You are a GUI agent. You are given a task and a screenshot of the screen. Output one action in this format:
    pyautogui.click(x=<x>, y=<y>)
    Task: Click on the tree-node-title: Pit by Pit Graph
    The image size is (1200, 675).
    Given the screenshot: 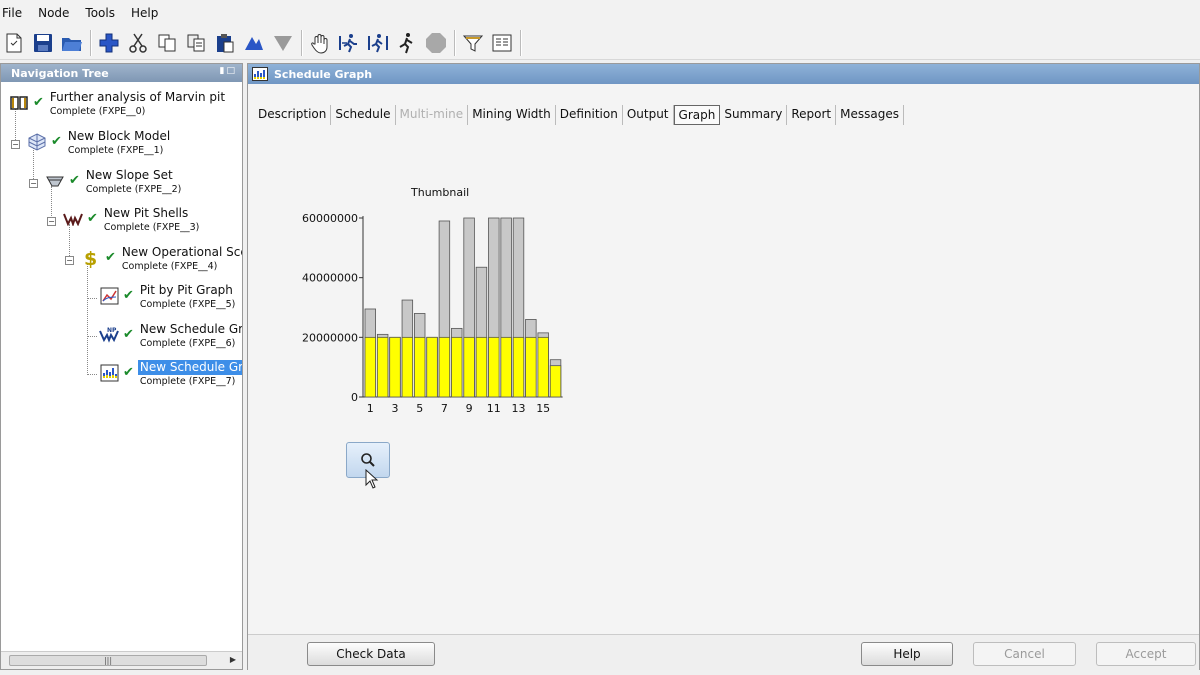 What is the action you would take?
    pyautogui.click(x=186, y=290)
    